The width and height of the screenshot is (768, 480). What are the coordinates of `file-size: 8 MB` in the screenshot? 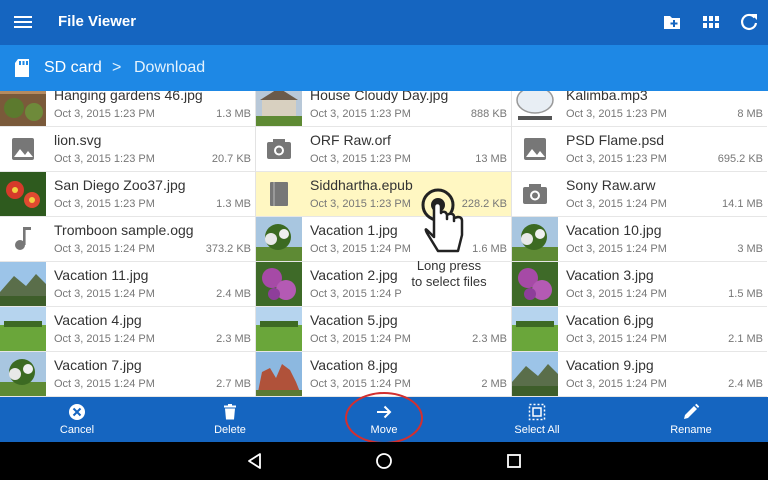 It's located at (750, 114).